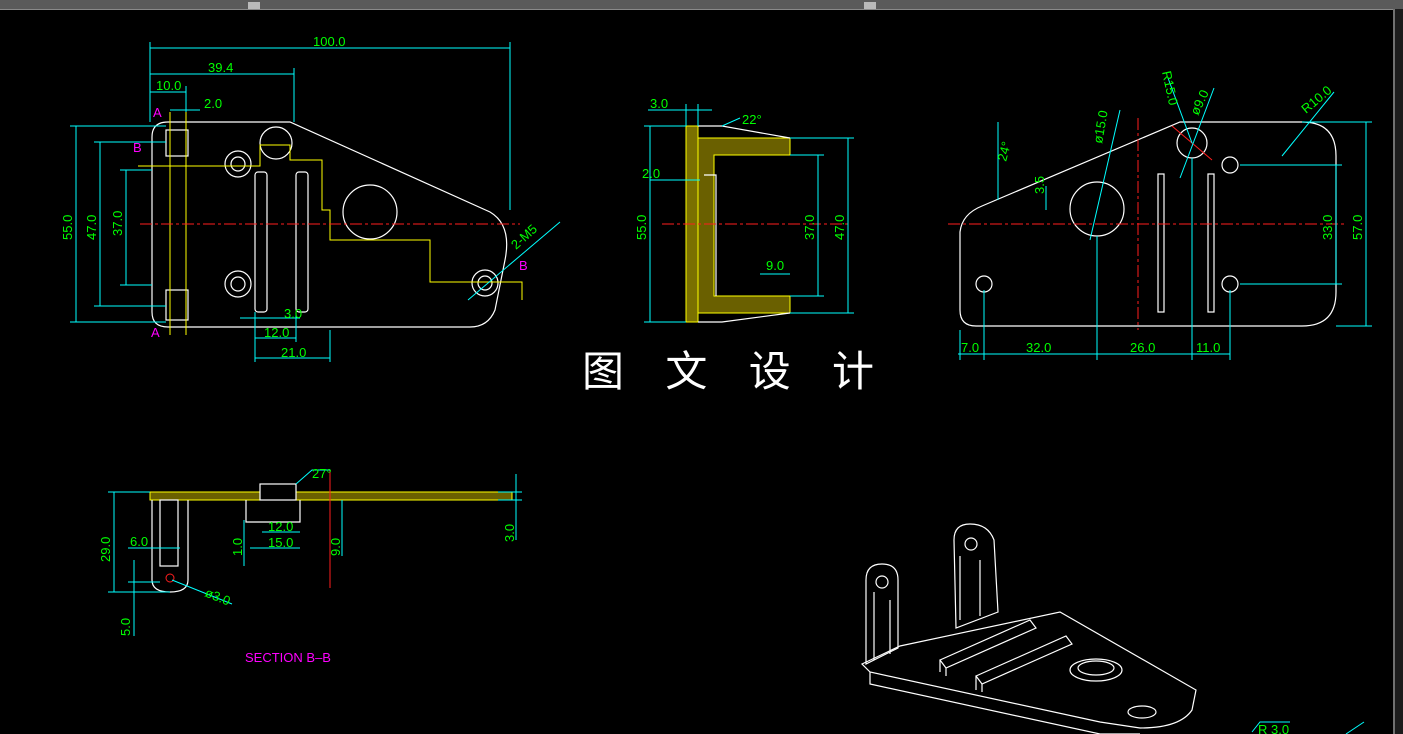 The image size is (1403, 734). What do you see at coordinates (775, 265) in the screenshot?
I see `dim-side-9-label: 9.0` at bounding box center [775, 265].